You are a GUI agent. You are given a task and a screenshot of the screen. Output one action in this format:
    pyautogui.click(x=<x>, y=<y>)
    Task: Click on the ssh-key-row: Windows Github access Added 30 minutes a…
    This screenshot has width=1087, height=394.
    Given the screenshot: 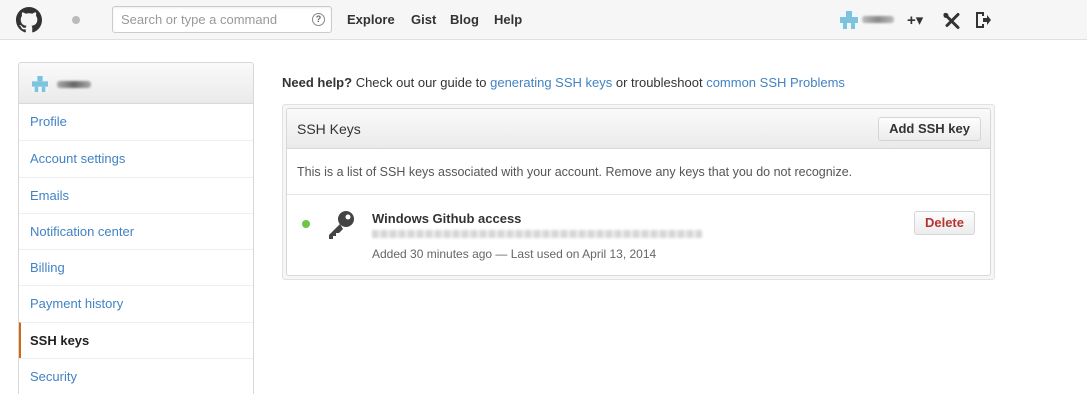 What is the action you would take?
    pyautogui.click(x=638, y=235)
    